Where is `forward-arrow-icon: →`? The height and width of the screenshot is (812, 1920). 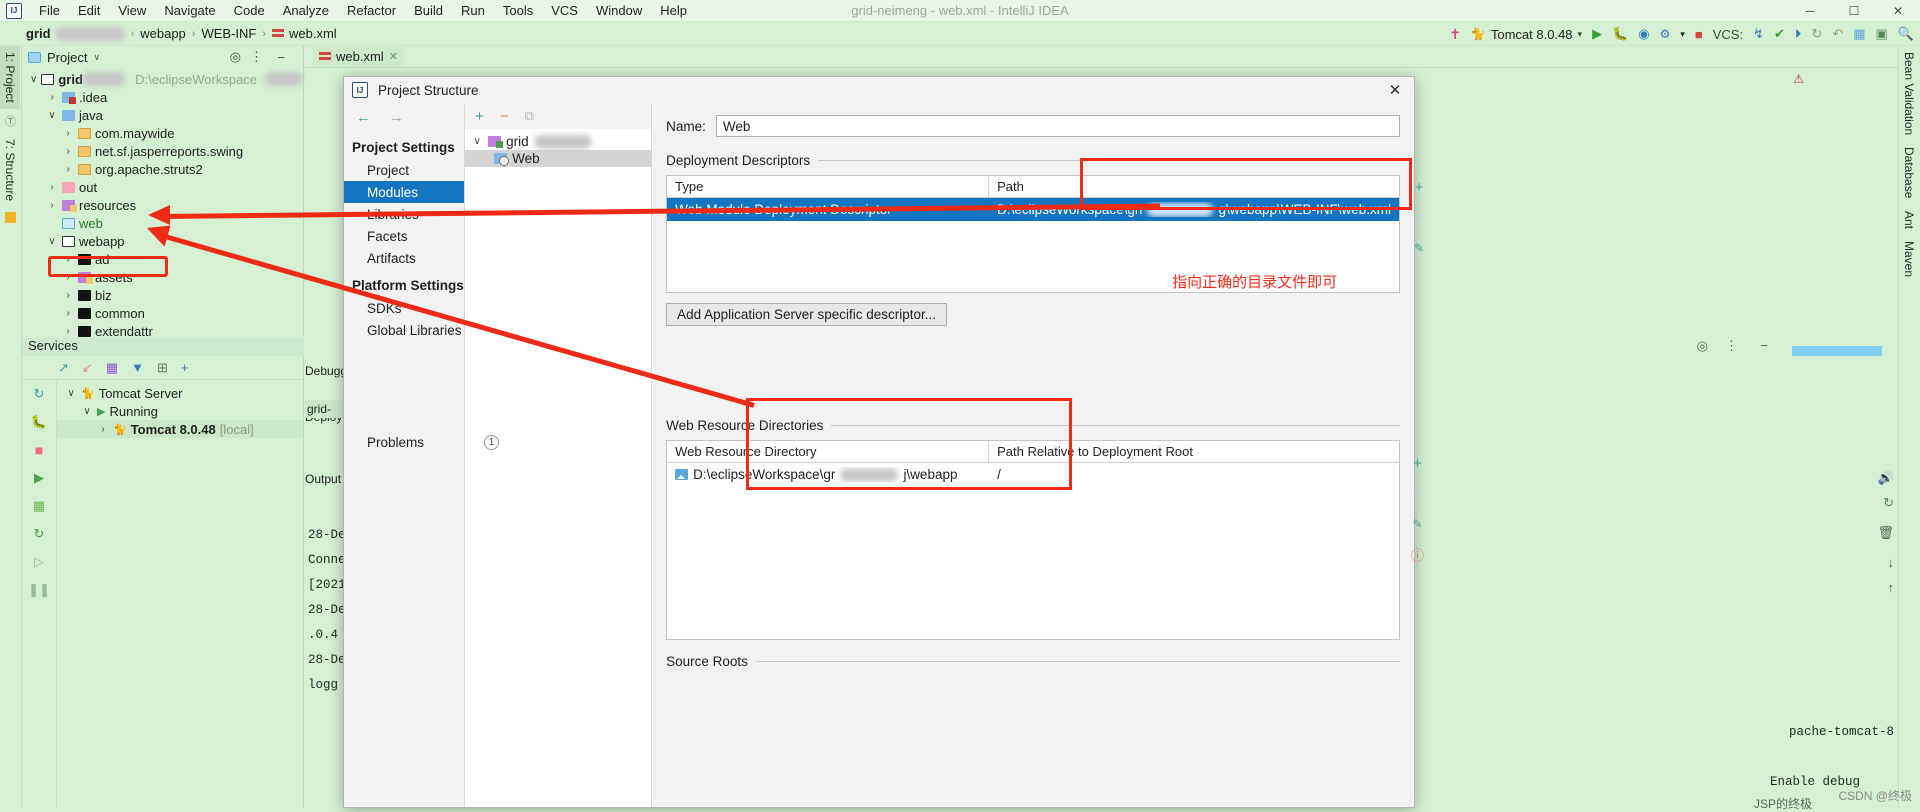
forward-arrow-icon: → is located at coordinates (396, 117).